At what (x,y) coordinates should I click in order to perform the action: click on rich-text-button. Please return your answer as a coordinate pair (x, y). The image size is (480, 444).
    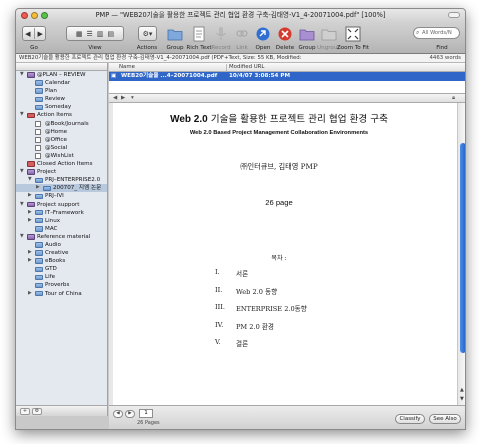
    Looking at the image, I should click on (199, 34).